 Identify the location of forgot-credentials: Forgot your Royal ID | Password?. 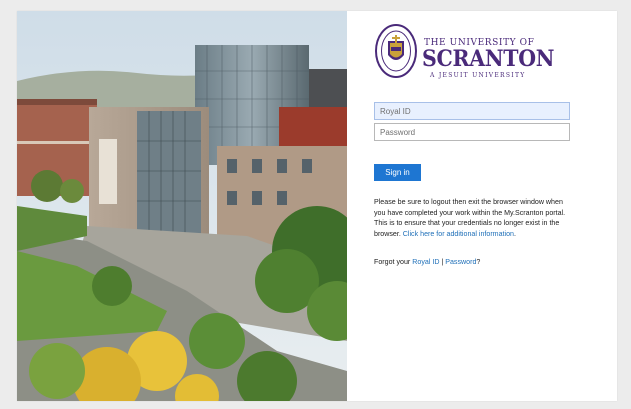
(474, 262).